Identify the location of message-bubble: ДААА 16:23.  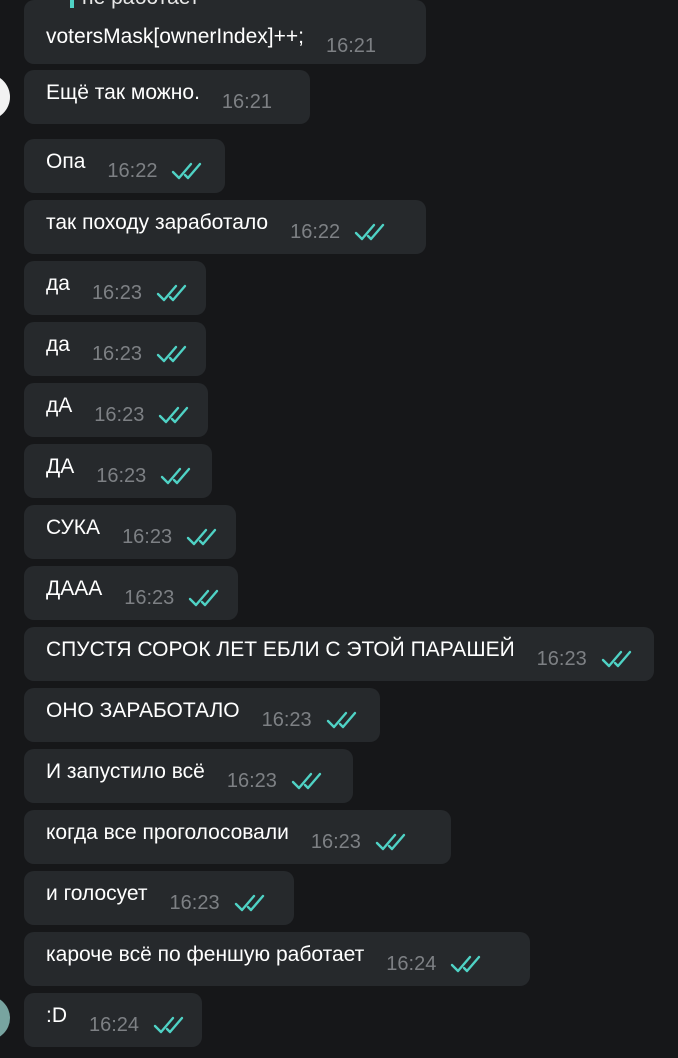
(131, 593).